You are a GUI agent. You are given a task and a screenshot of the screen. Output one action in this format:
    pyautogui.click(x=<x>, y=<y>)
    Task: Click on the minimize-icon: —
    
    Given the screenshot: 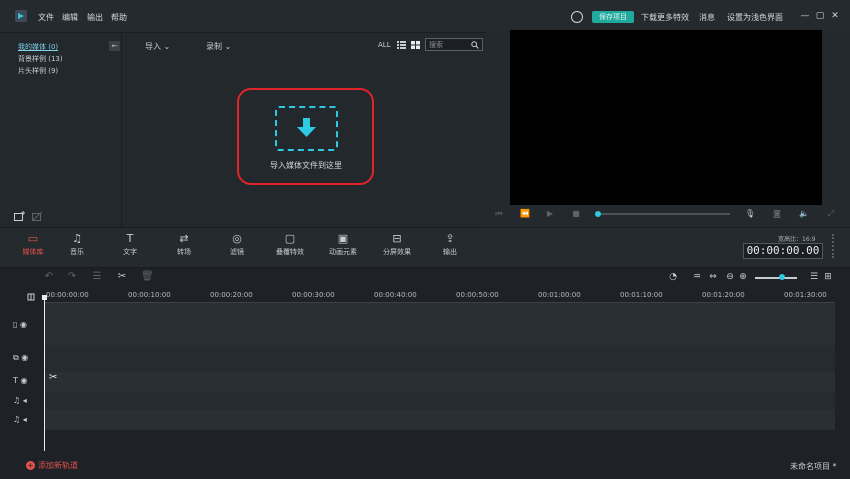 What is the action you would take?
    pyautogui.click(x=805, y=16)
    